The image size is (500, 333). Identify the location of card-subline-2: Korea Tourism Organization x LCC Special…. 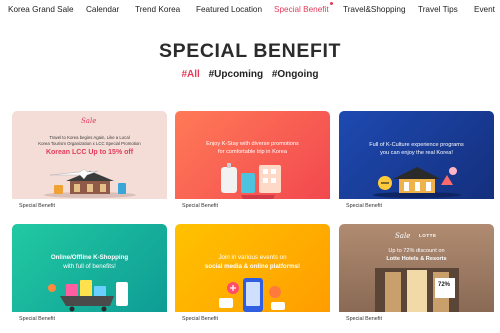
(89, 143).